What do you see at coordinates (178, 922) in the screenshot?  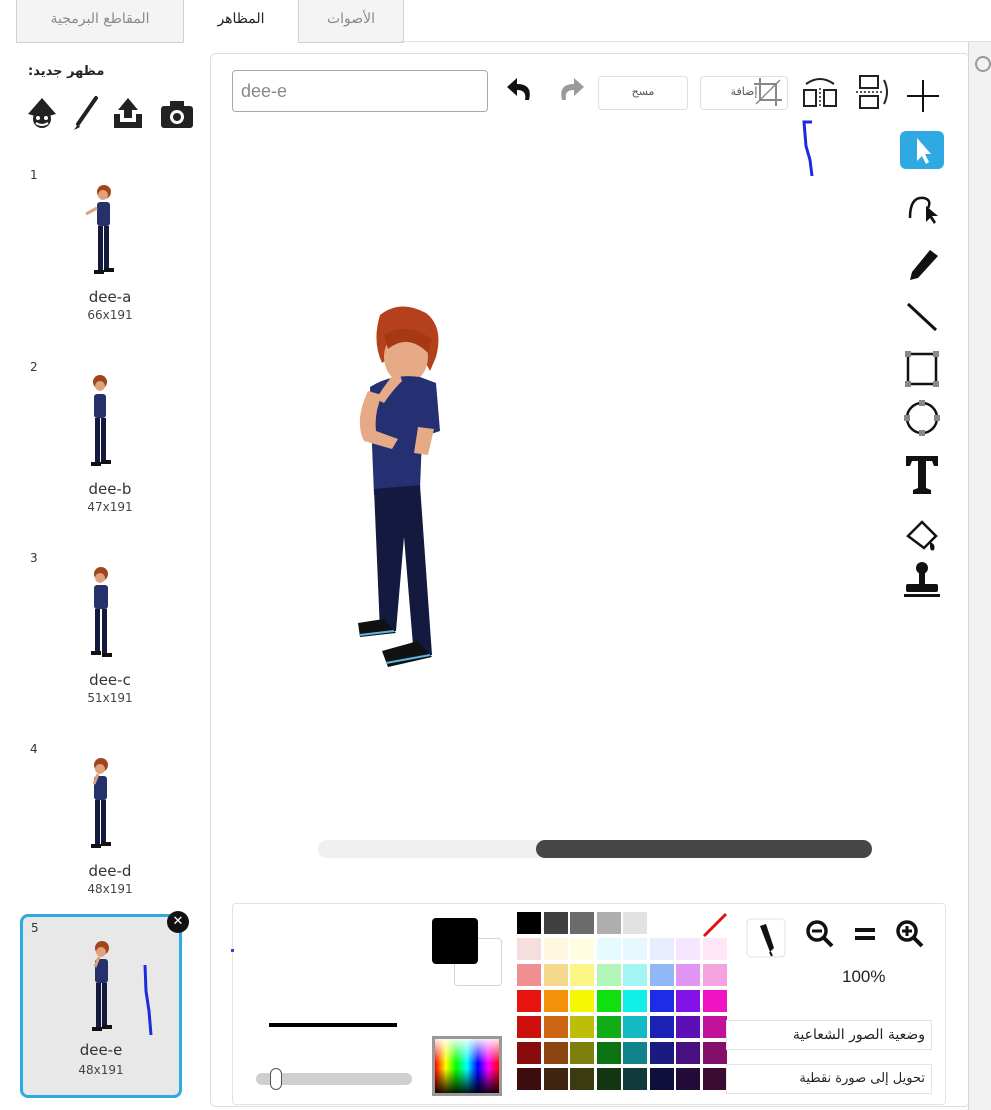 I see `delete-costume-button: ✕` at bounding box center [178, 922].